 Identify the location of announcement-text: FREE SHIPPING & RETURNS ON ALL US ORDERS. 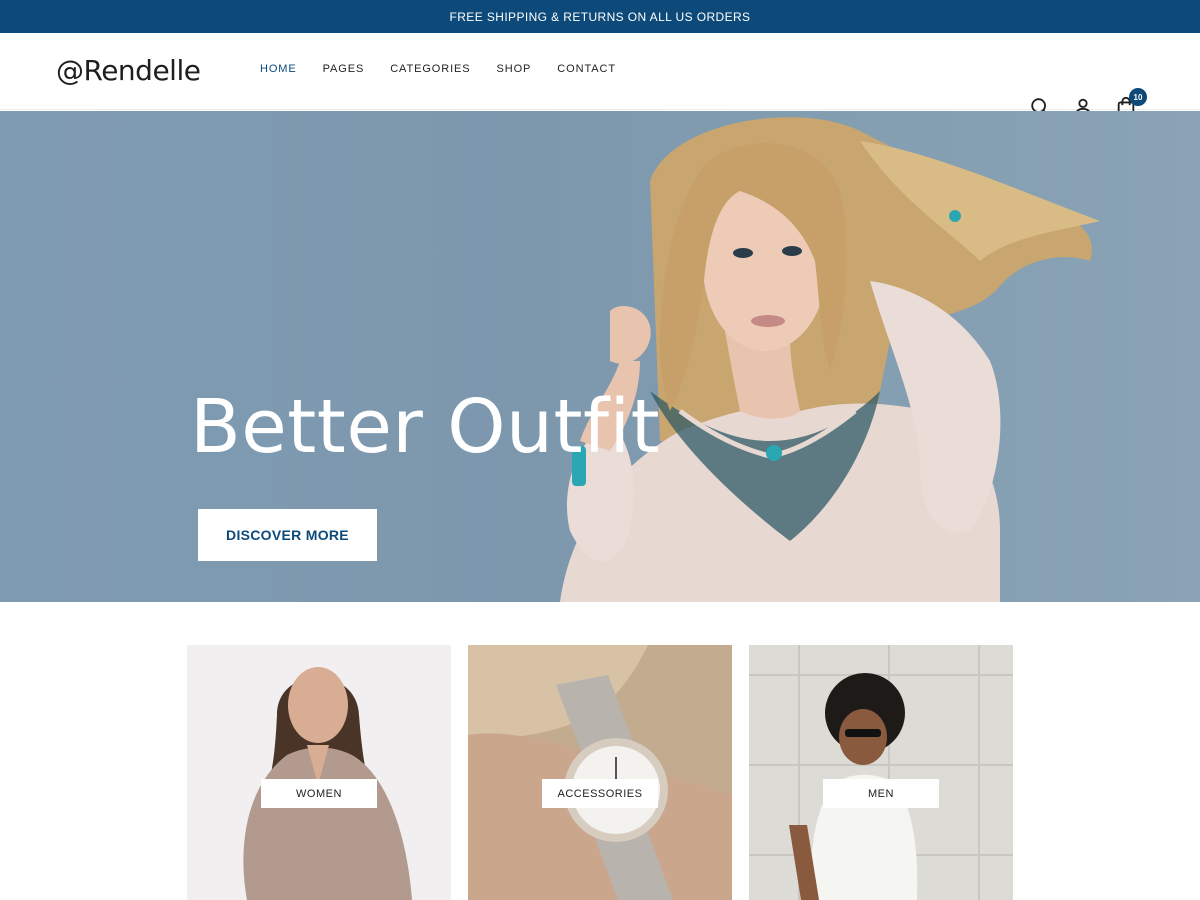
(600, 16).